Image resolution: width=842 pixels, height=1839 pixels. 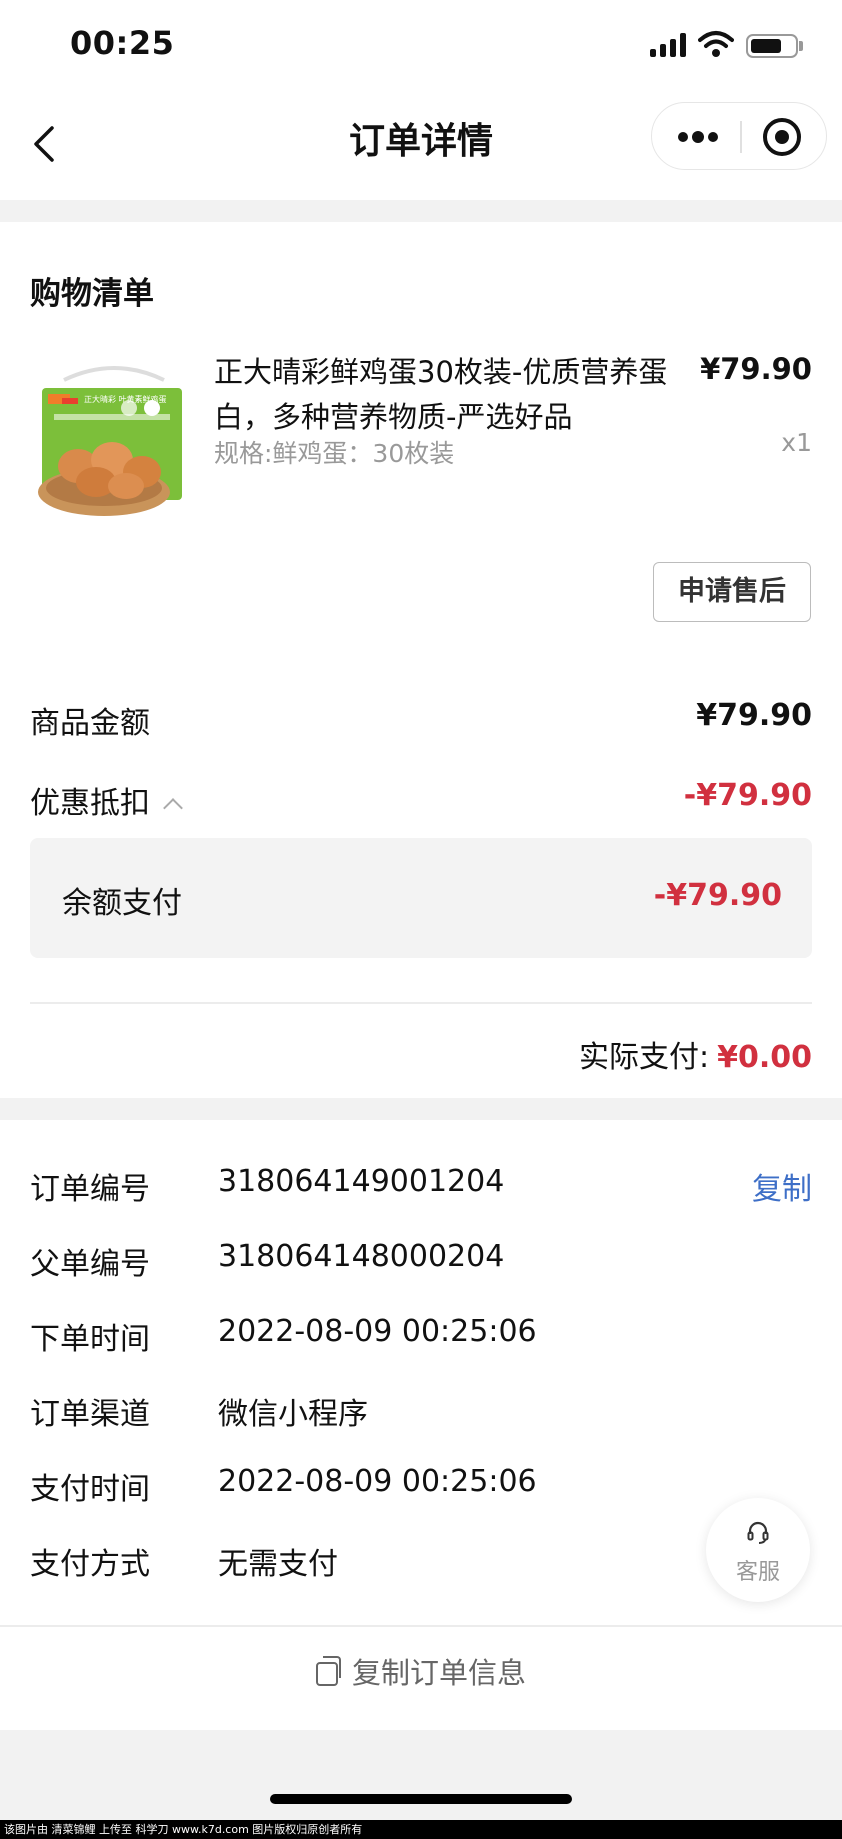 I want to click on product-spec: 规格:鲜鸡蛋：30枚装, so click(x=334, y=453).